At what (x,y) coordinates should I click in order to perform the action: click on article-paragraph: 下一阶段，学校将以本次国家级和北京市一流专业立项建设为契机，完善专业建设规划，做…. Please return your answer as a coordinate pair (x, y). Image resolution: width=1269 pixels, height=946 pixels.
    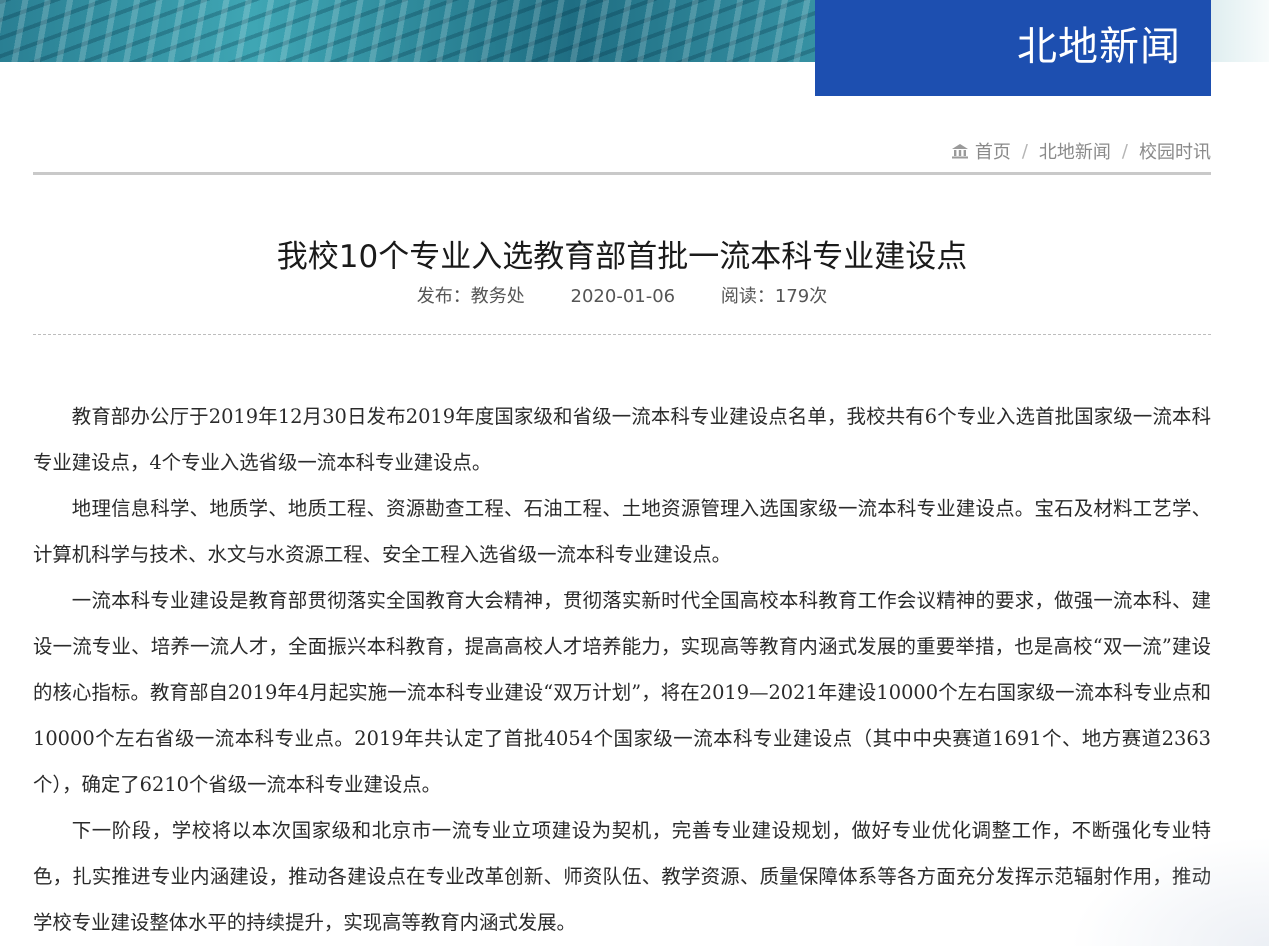
    Looking at the image, I should click on (622, 876).